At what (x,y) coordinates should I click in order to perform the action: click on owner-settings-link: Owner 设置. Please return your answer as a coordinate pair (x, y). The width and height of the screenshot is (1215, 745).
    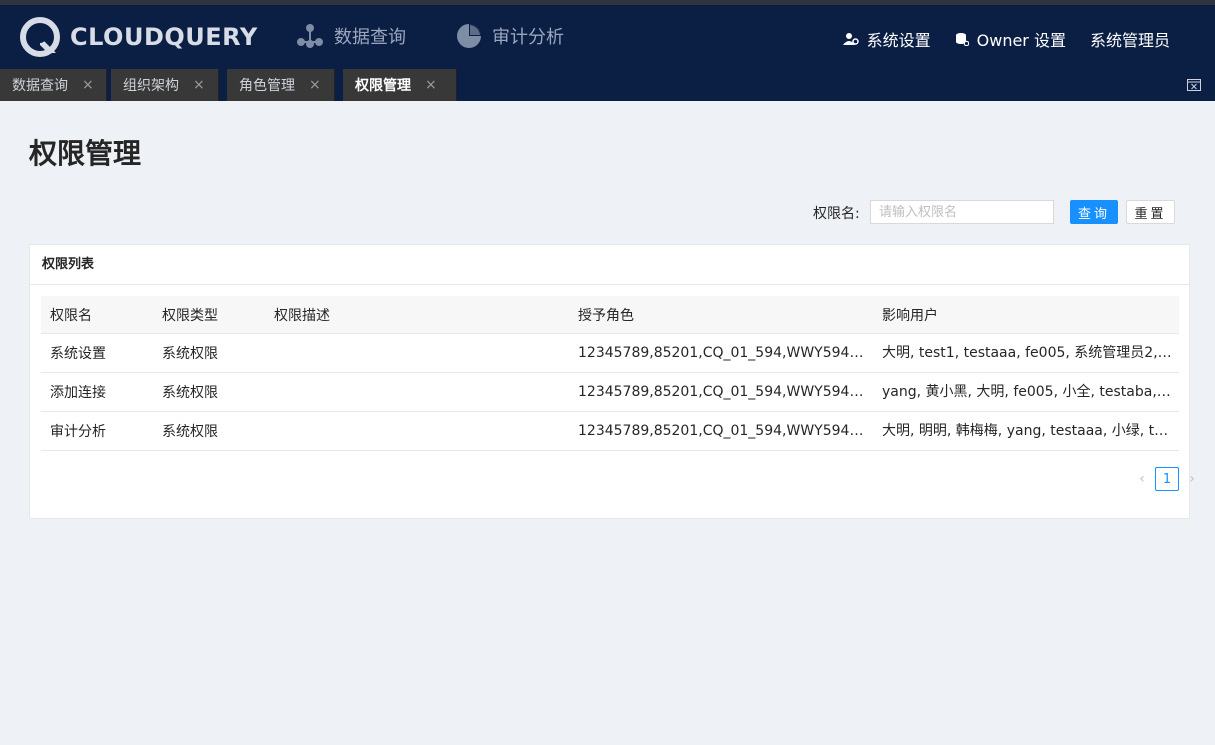
    Looking at the image, I should click on (1010, 39).